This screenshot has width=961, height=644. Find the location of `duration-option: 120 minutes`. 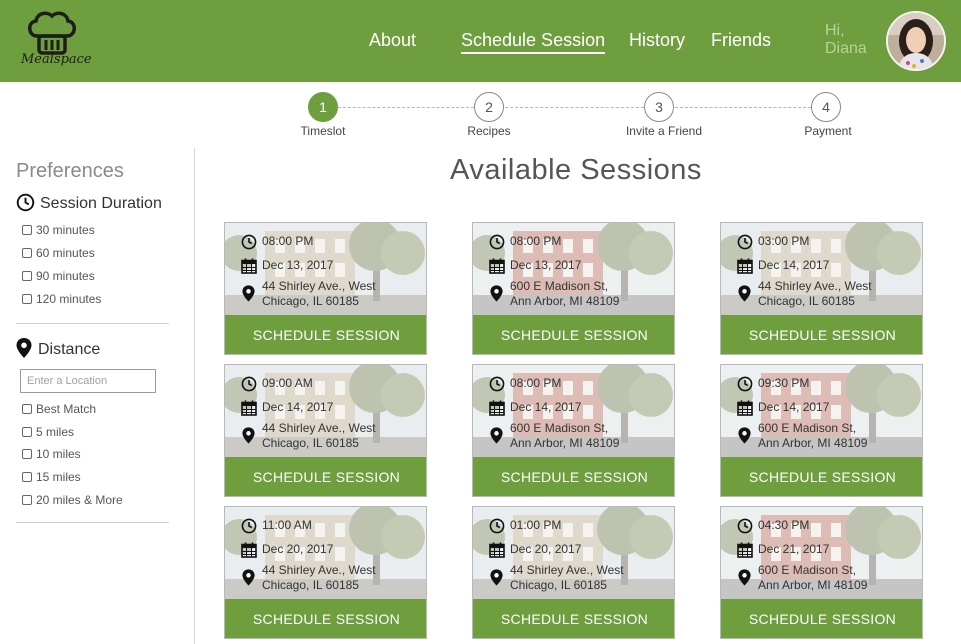

duration-option: 120 minutes is located at coordinates (61, 299).